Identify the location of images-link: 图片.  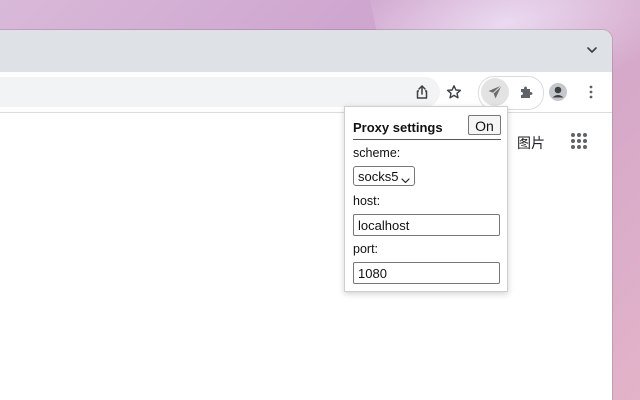
(531, 143).